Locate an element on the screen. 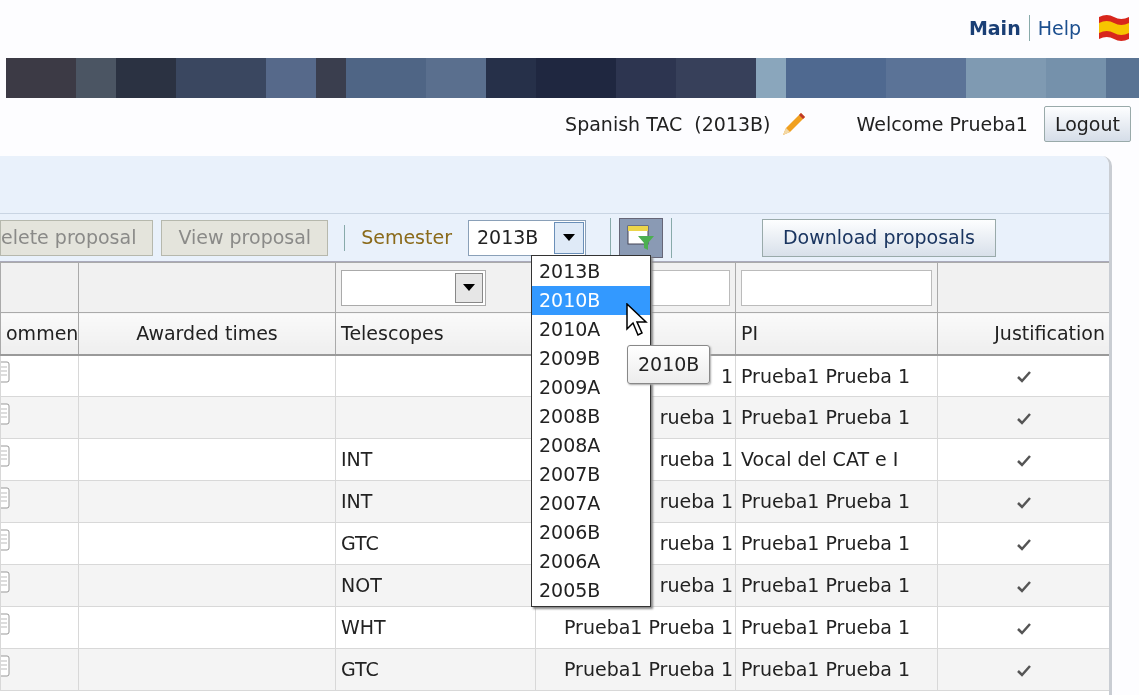 The image size is (1139, 695). table-cell: NOT is located at coordinates (361, 585).